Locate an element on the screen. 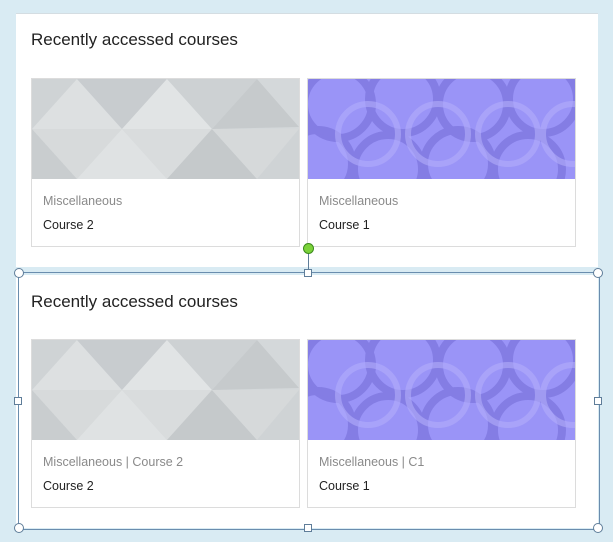 The width and height of the screenshot is (613, 542). course-card-course-1: Miscellaneous | C1 Course 1 is located at coordinates (441, 423).